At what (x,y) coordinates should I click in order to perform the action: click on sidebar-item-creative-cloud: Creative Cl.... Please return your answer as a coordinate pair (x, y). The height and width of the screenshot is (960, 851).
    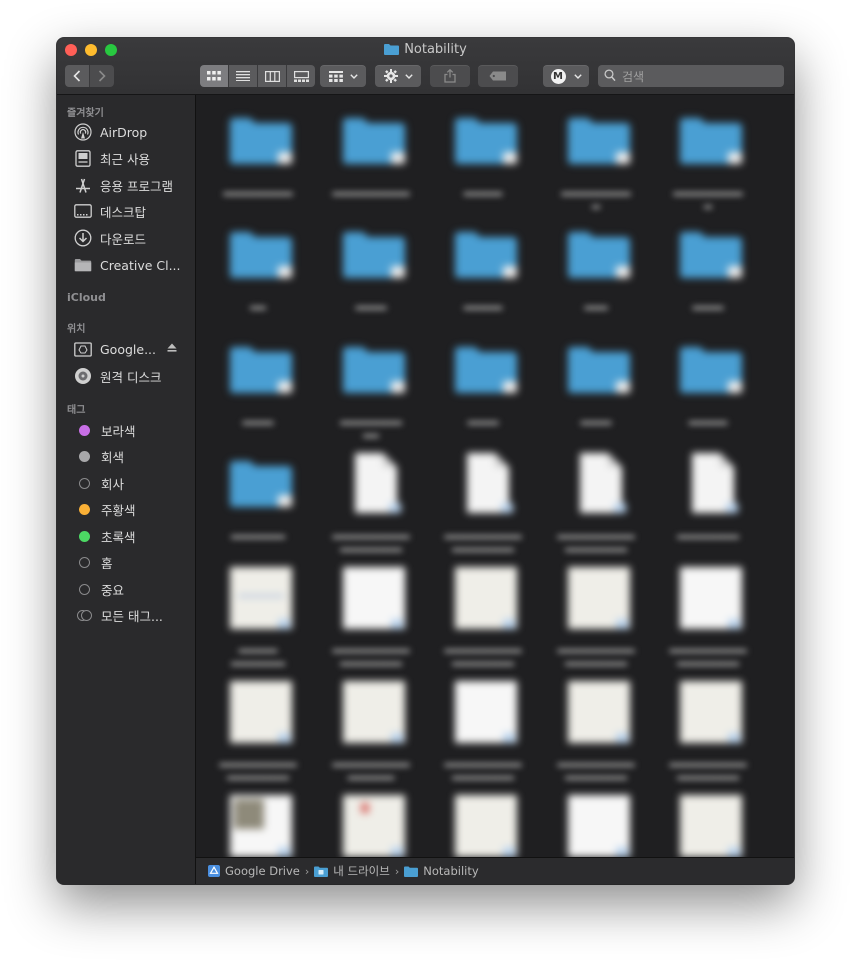
    Looking at the image, I should click on (132, 265).